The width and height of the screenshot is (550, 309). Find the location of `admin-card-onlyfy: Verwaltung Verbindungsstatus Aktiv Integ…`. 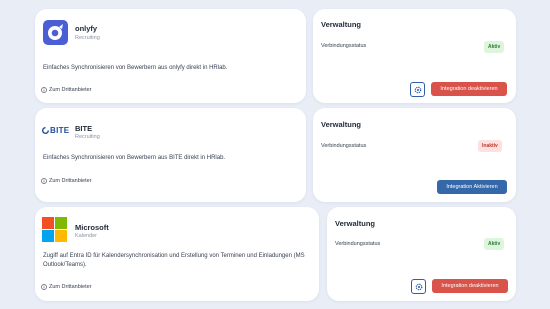

admin-card-onlyfy: Verwaltung Verbindungsstatus Aktiv Integ… is located at coordinates (414, 56).